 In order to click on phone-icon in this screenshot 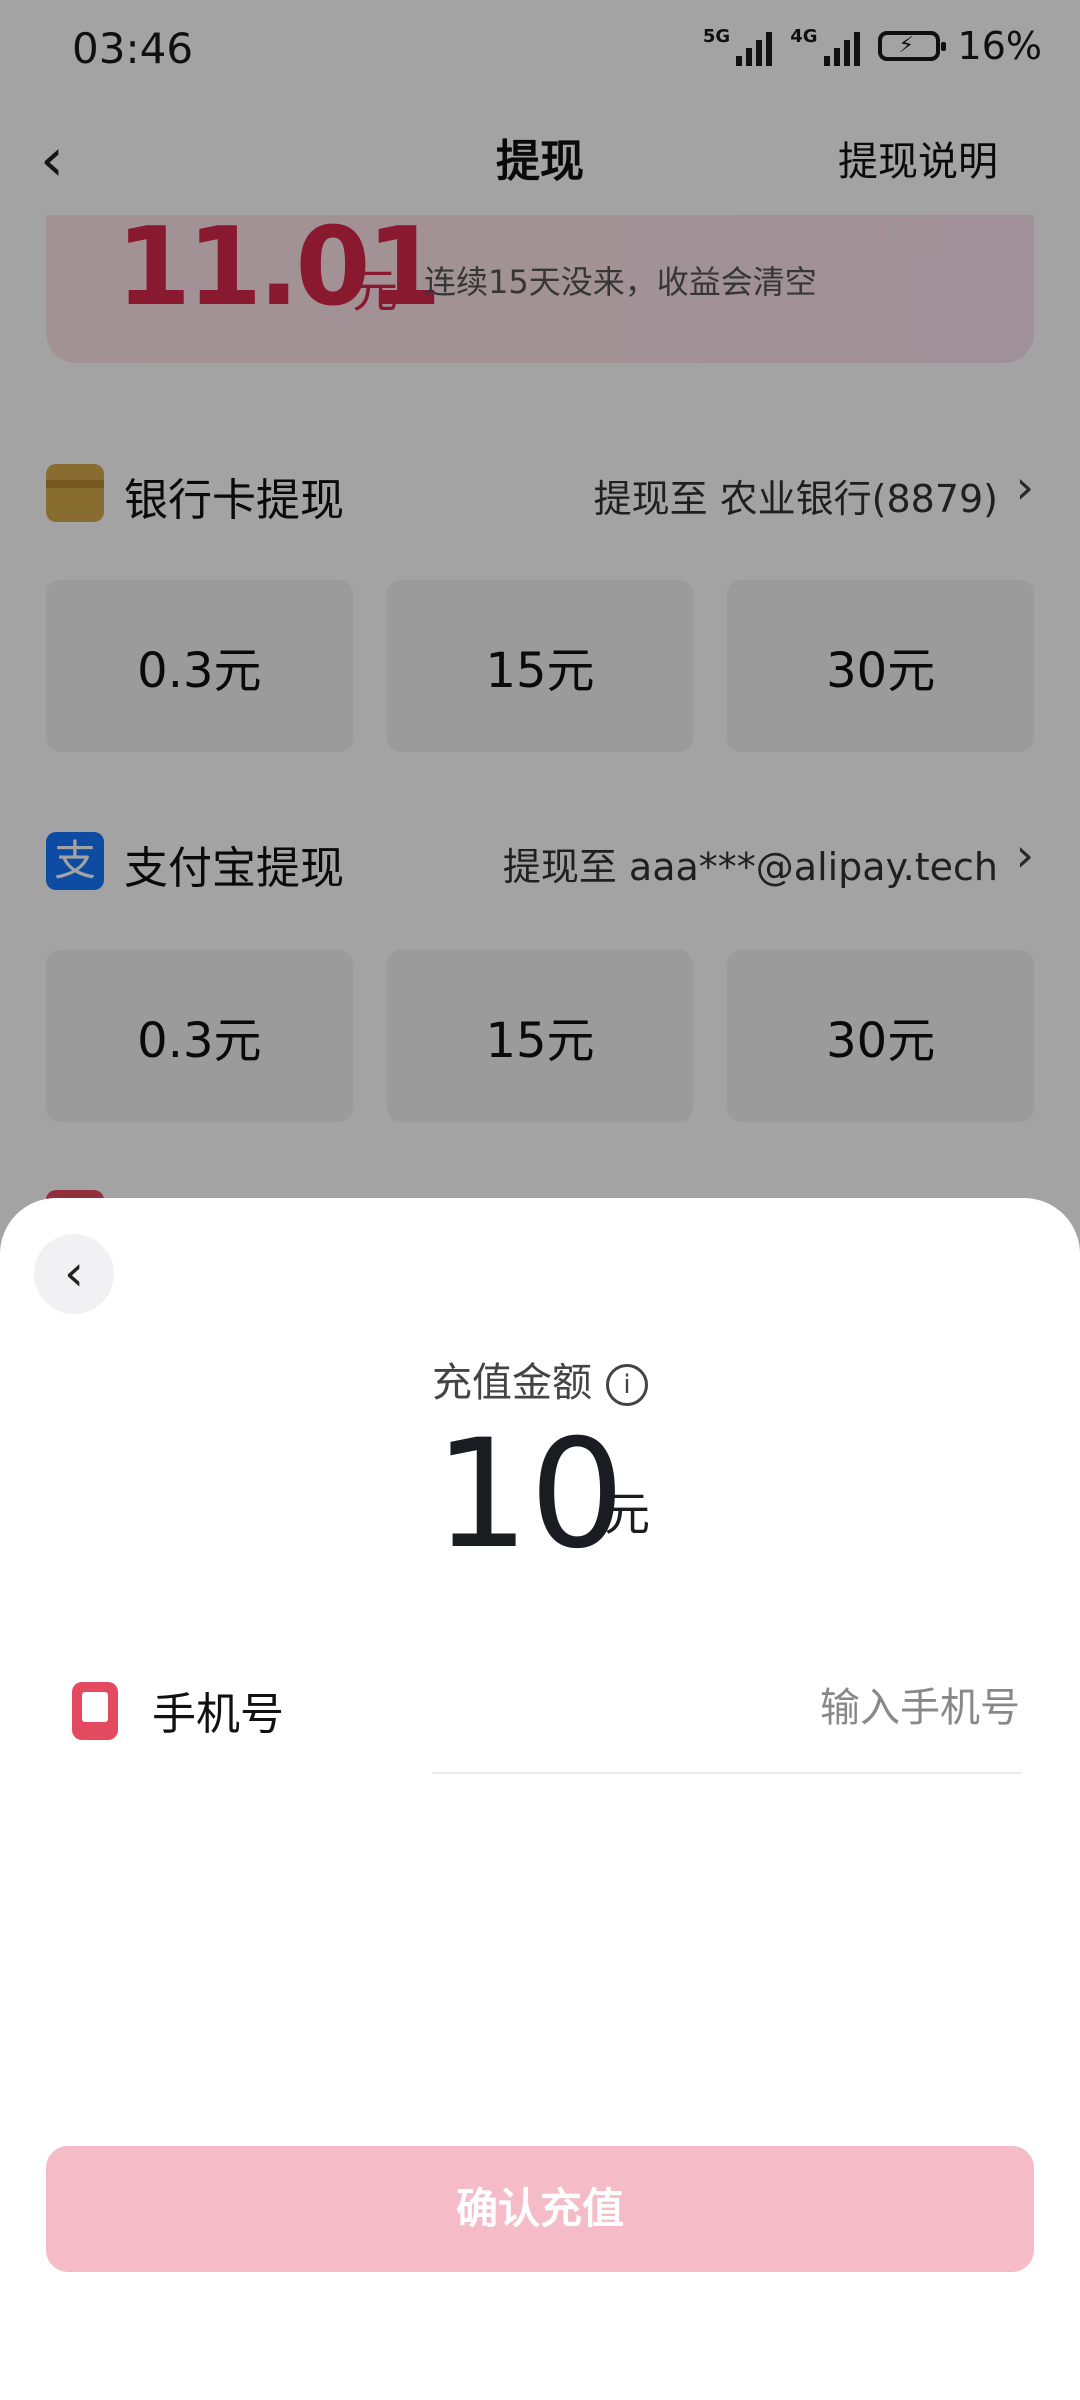, I will do `click(95, 1711)`.